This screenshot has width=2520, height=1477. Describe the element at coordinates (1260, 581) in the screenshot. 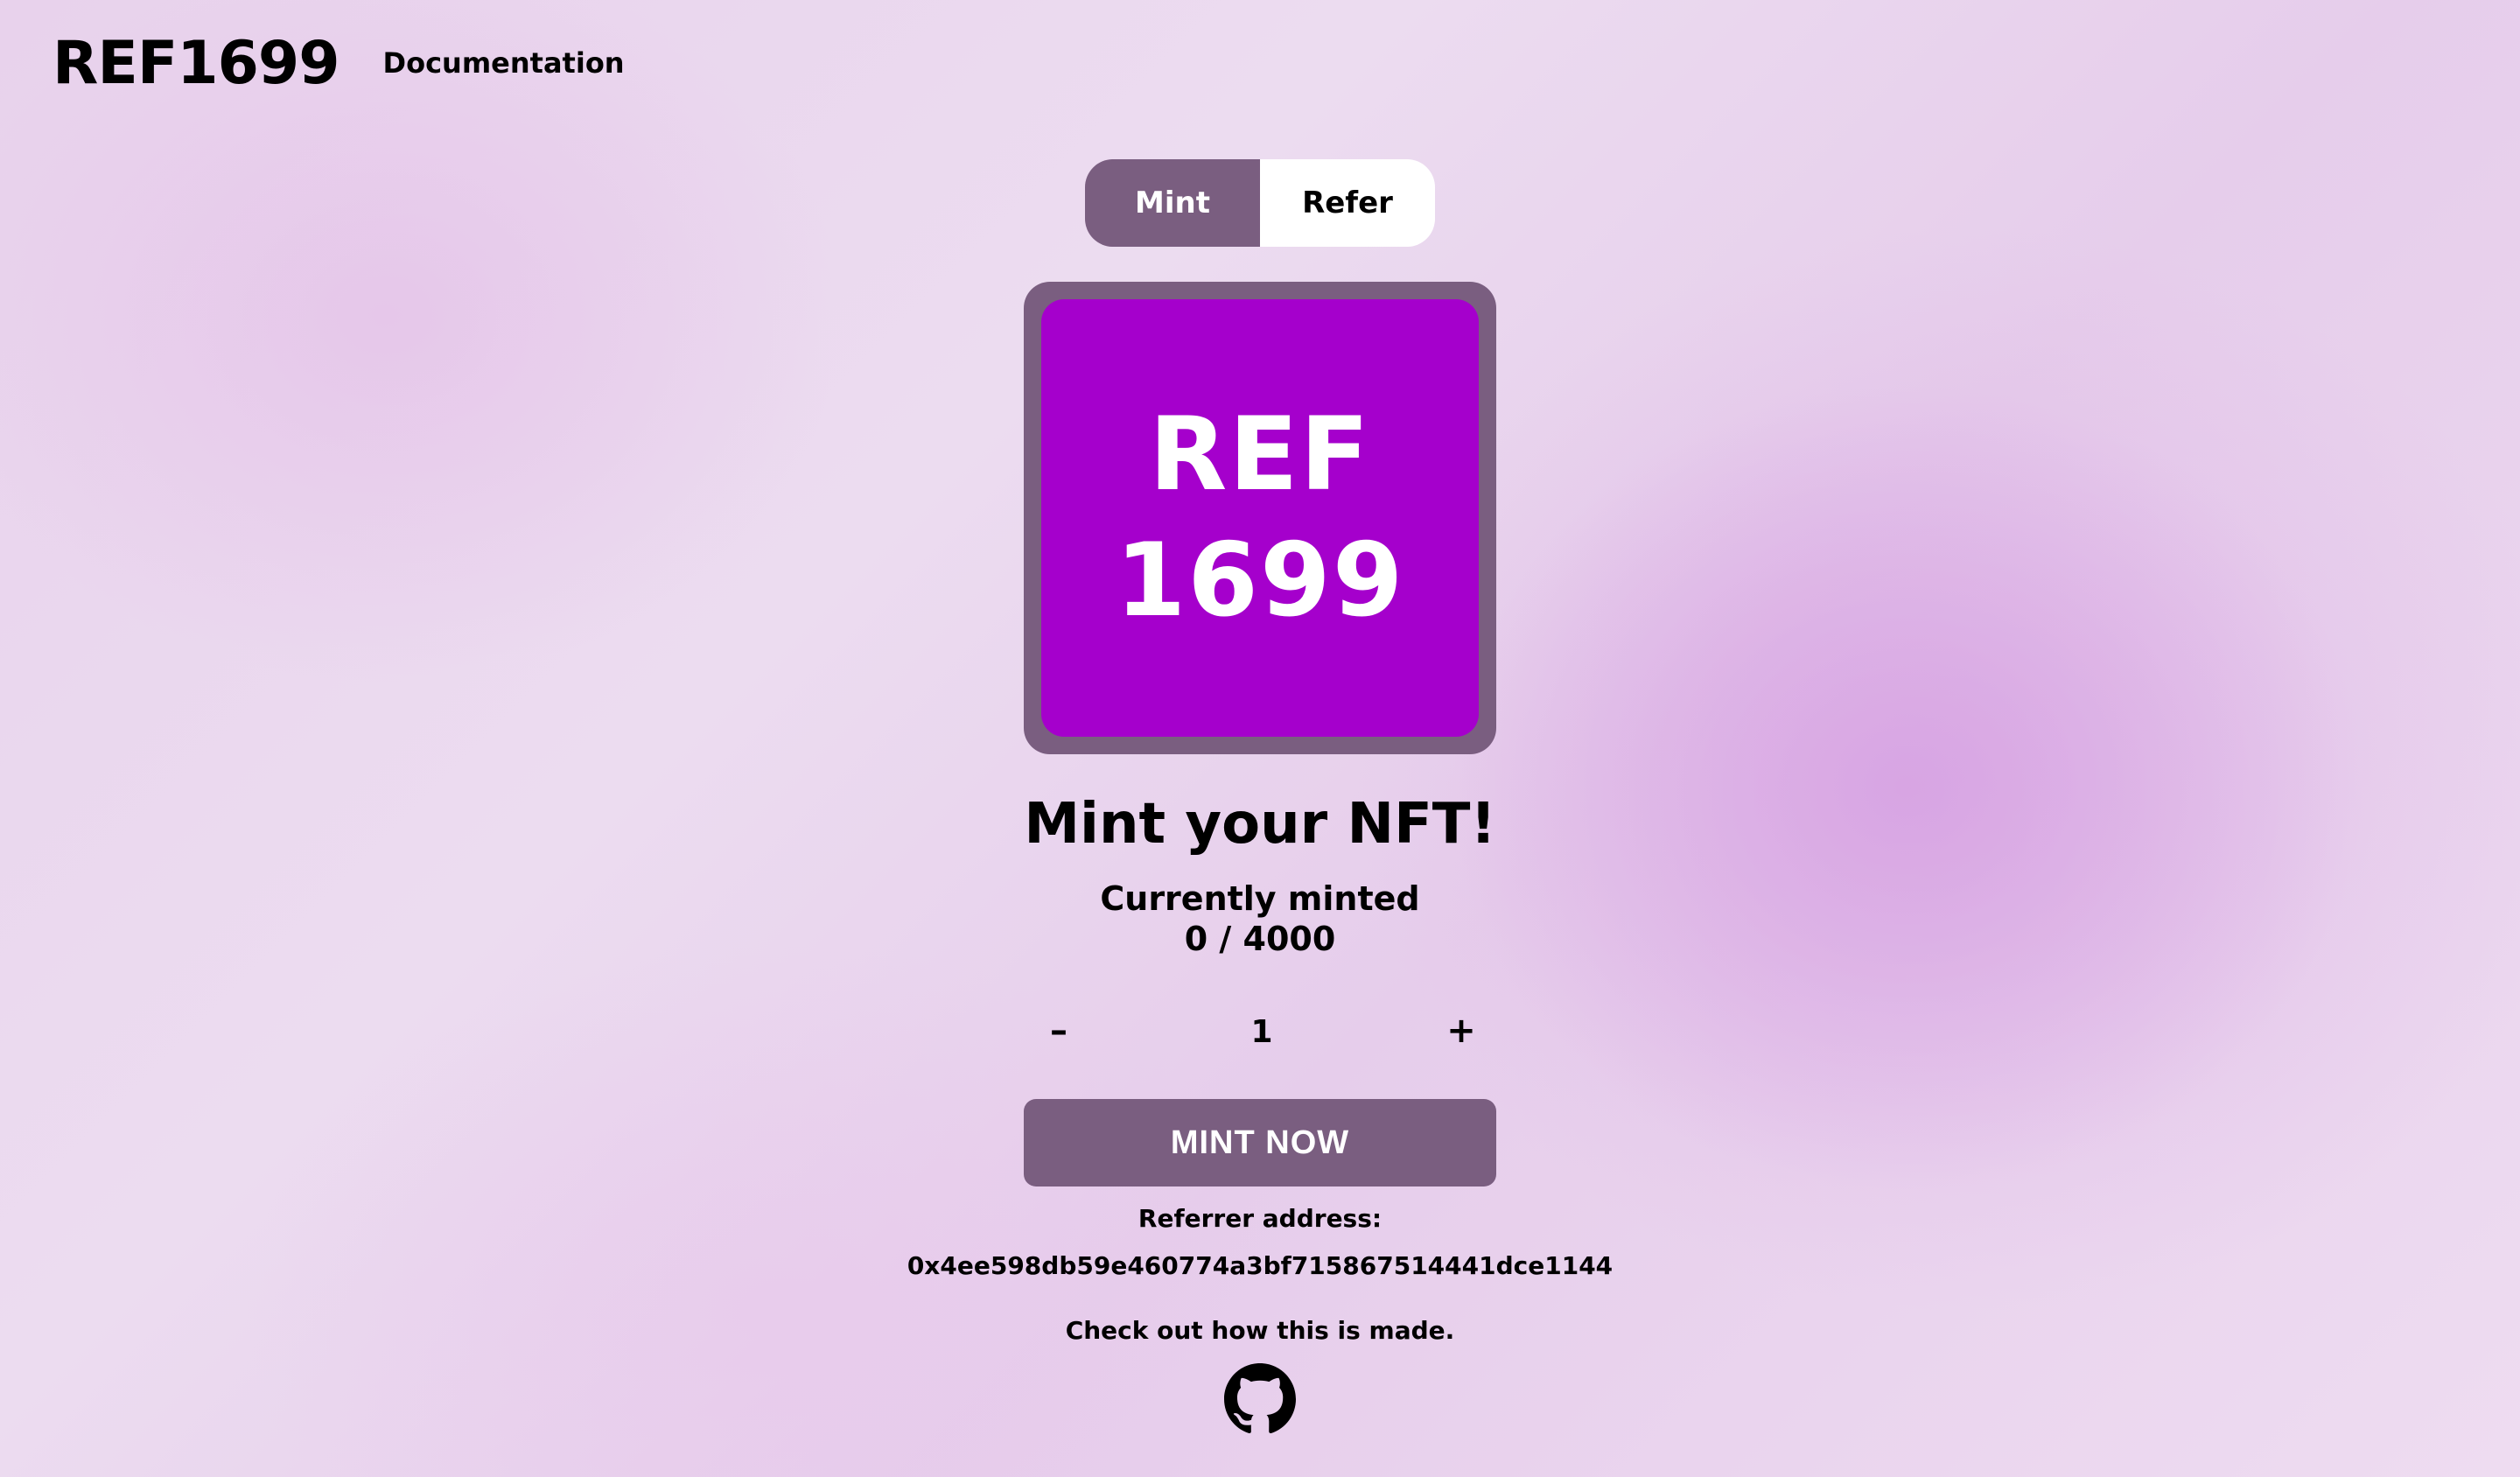

I see `nft-text-line2: 1699` at that location.